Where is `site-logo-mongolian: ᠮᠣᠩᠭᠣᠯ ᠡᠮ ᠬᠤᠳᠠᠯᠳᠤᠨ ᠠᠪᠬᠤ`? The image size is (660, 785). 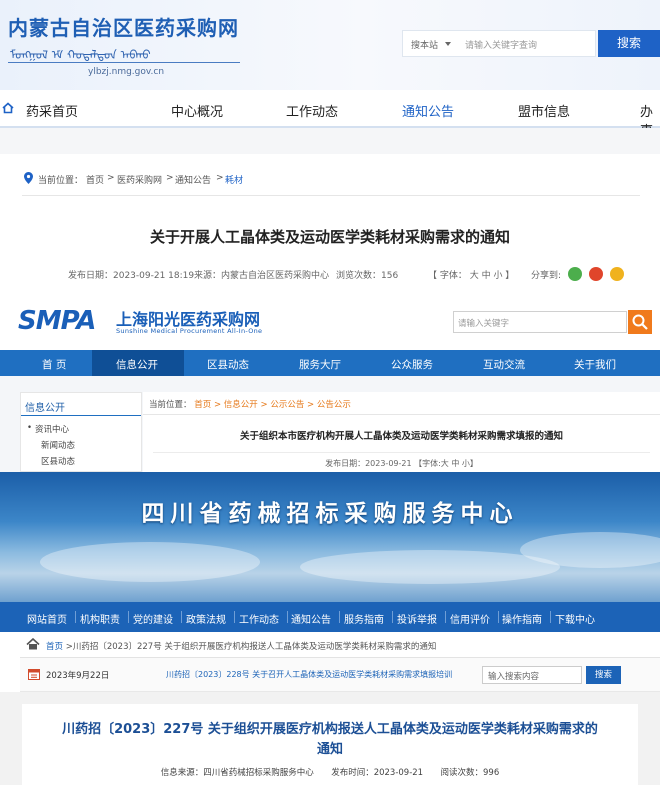
site-logo-mongolian: ᠮᠣᠩᠭᠣᠯ ᠡᠮ ᠬᠤᠳᠠᠯᠳᠤᠨ ᠠᠪᠬᠤ is located at coordinates (80, 55).